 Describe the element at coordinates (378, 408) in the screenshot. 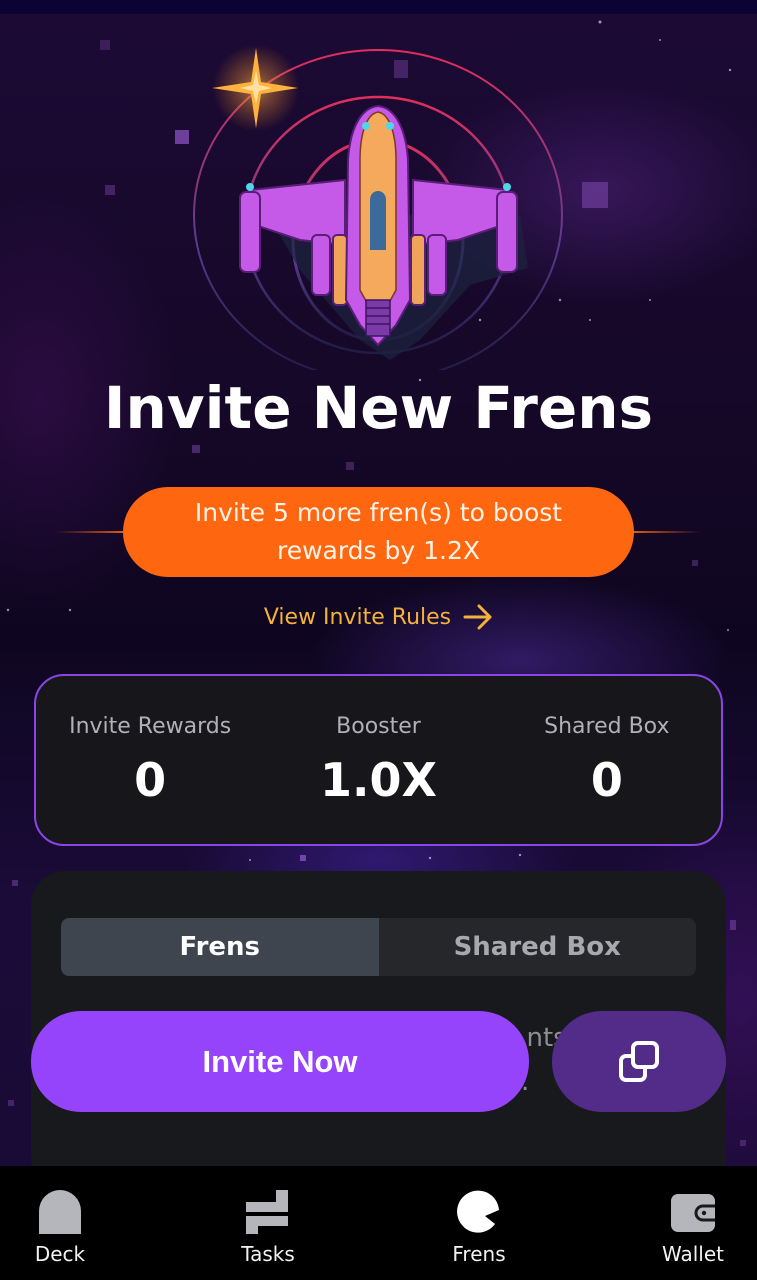

I see `page-title: Invite New Frens` at that location.